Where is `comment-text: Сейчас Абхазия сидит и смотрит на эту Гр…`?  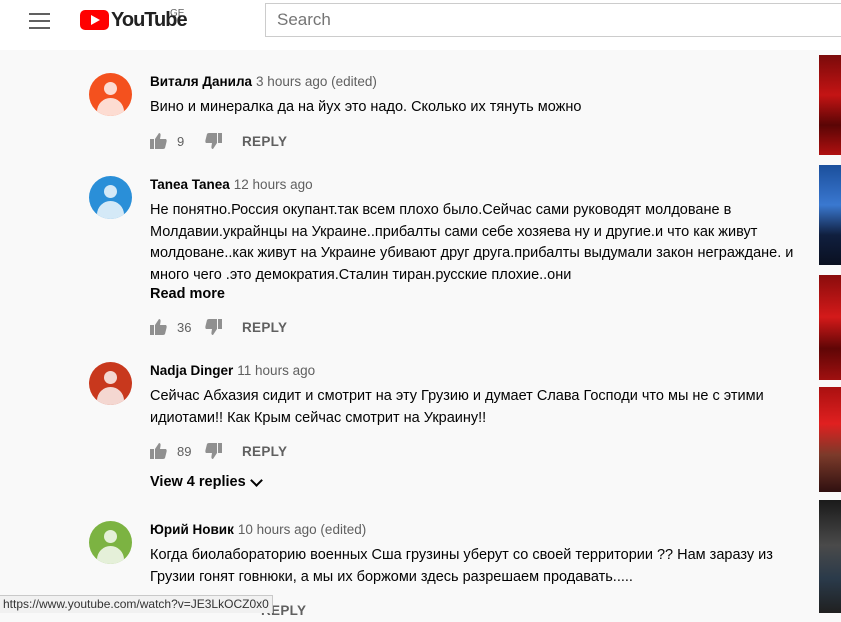 comment-text: Сейчас Абхазия сидит и смотрит на эту Гр… is located at coordinates (457, 407).